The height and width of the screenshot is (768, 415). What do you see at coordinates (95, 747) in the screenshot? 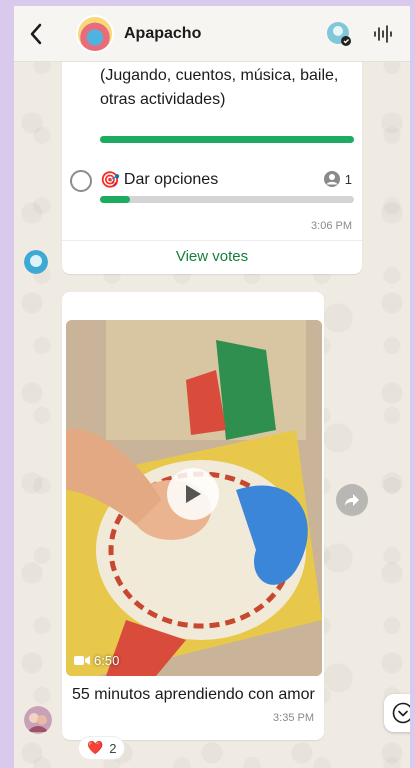
I see `heart-reaction-icon: ❤️` at bounding box center [95, 747].